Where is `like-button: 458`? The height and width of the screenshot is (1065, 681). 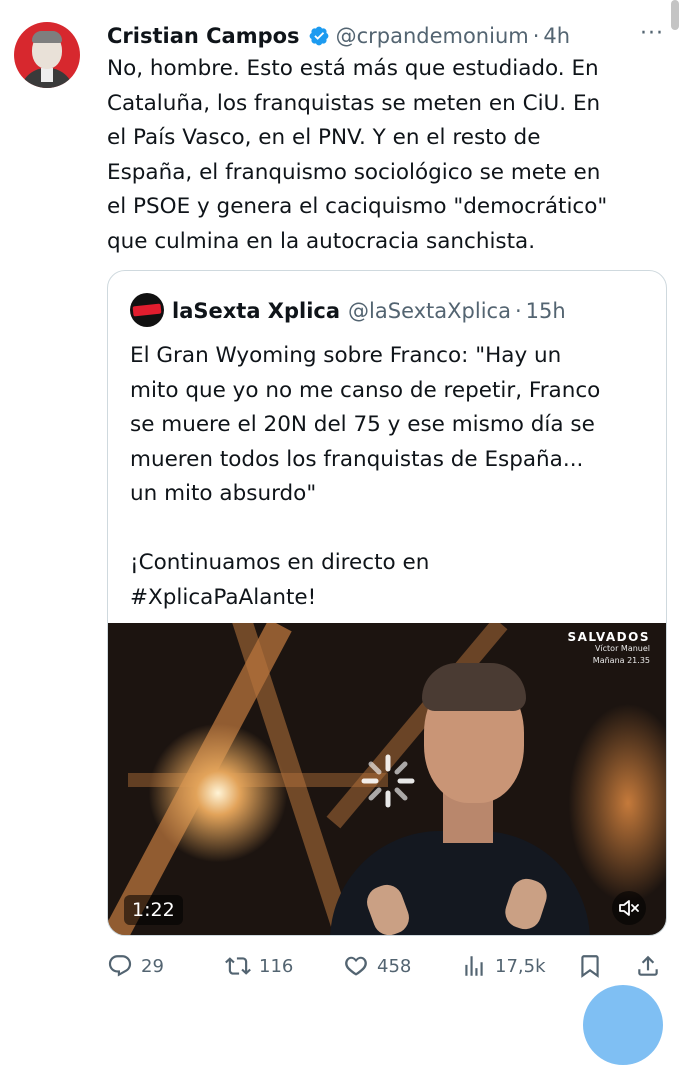
like-button: 458 is located at coordinates (377, 966).